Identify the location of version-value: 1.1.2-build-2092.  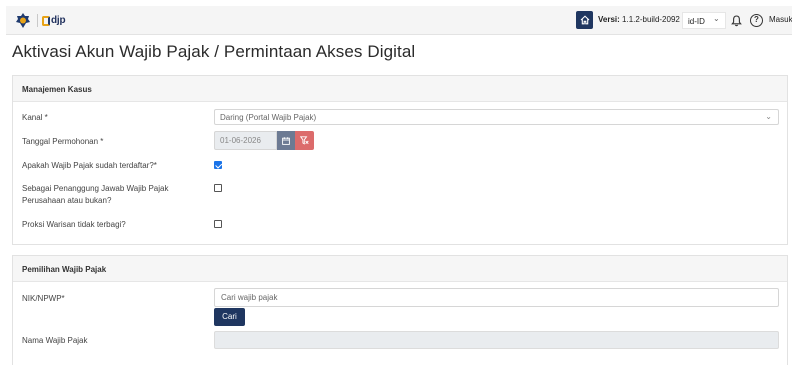
(651, 19).